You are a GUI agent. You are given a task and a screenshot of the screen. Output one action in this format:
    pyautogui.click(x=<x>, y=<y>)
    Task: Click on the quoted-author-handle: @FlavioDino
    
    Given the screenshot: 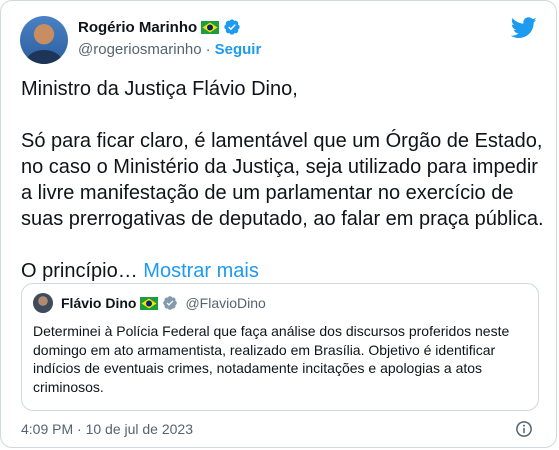 What is the action you would take?
    pyautogui.click(x=225, y=303)
    